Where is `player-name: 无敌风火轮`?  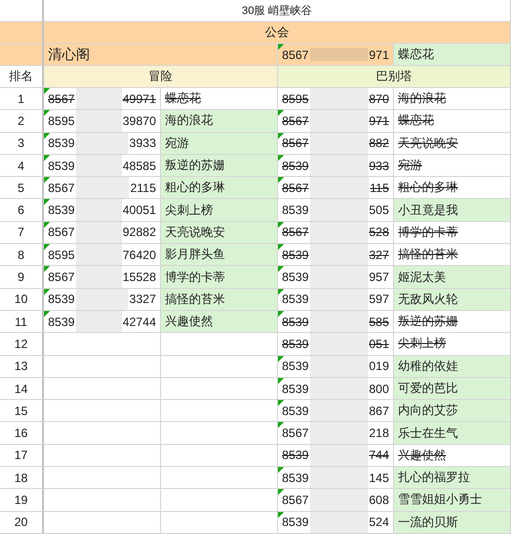 player-name: 无敌风火轮 is located at coordinates (452, 299).